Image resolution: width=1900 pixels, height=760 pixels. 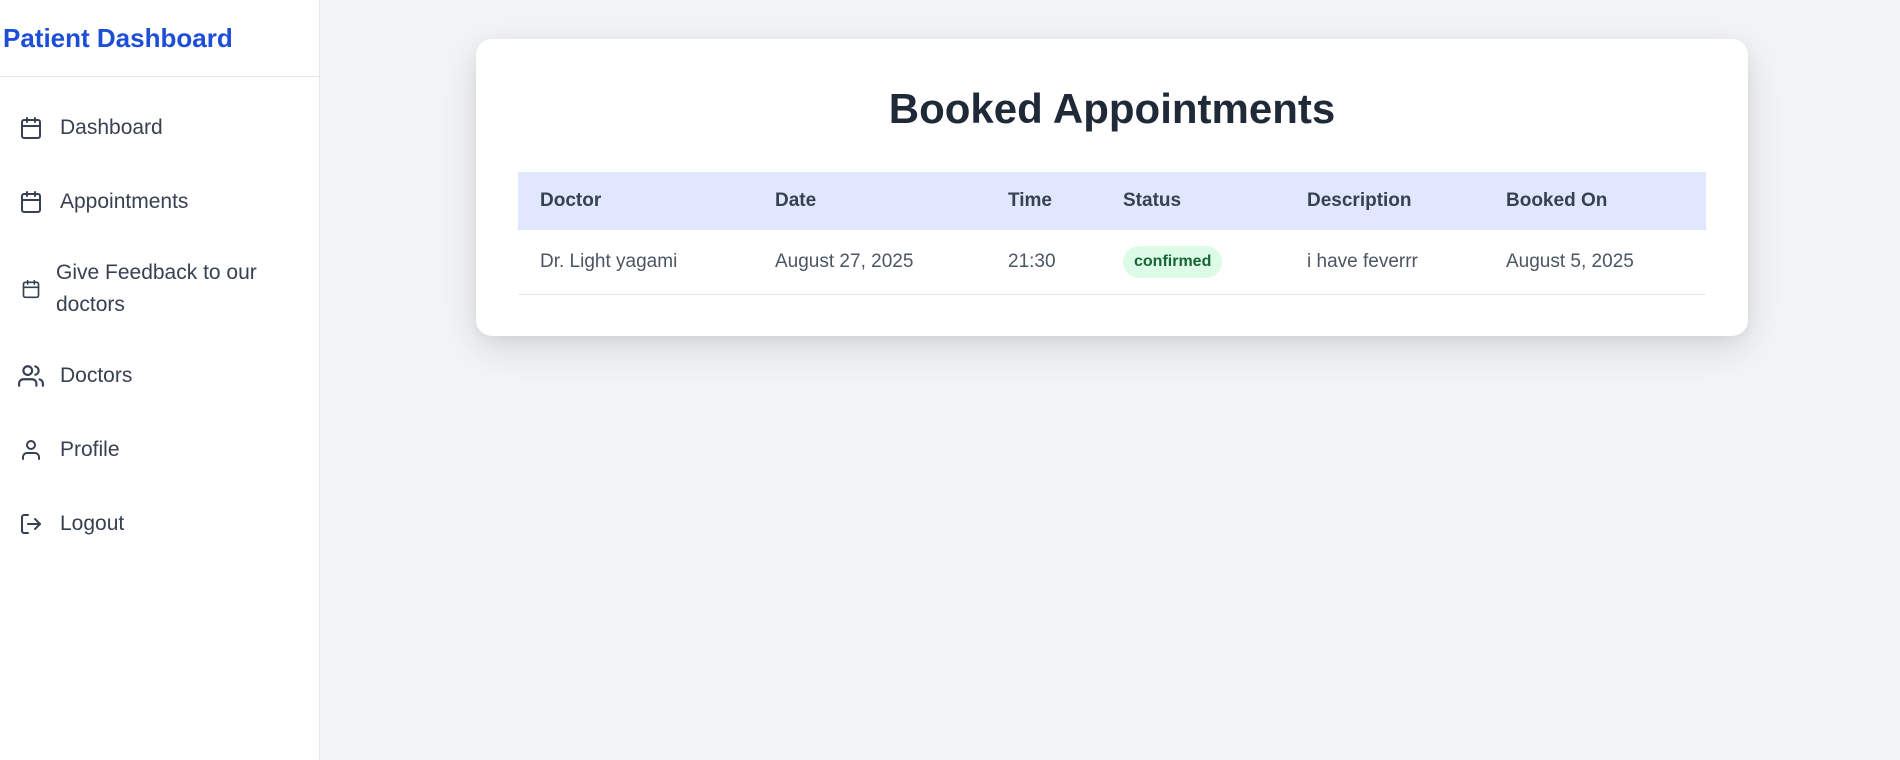 I want to click on cell-status: confirmed, so click(x=1193, y=262).